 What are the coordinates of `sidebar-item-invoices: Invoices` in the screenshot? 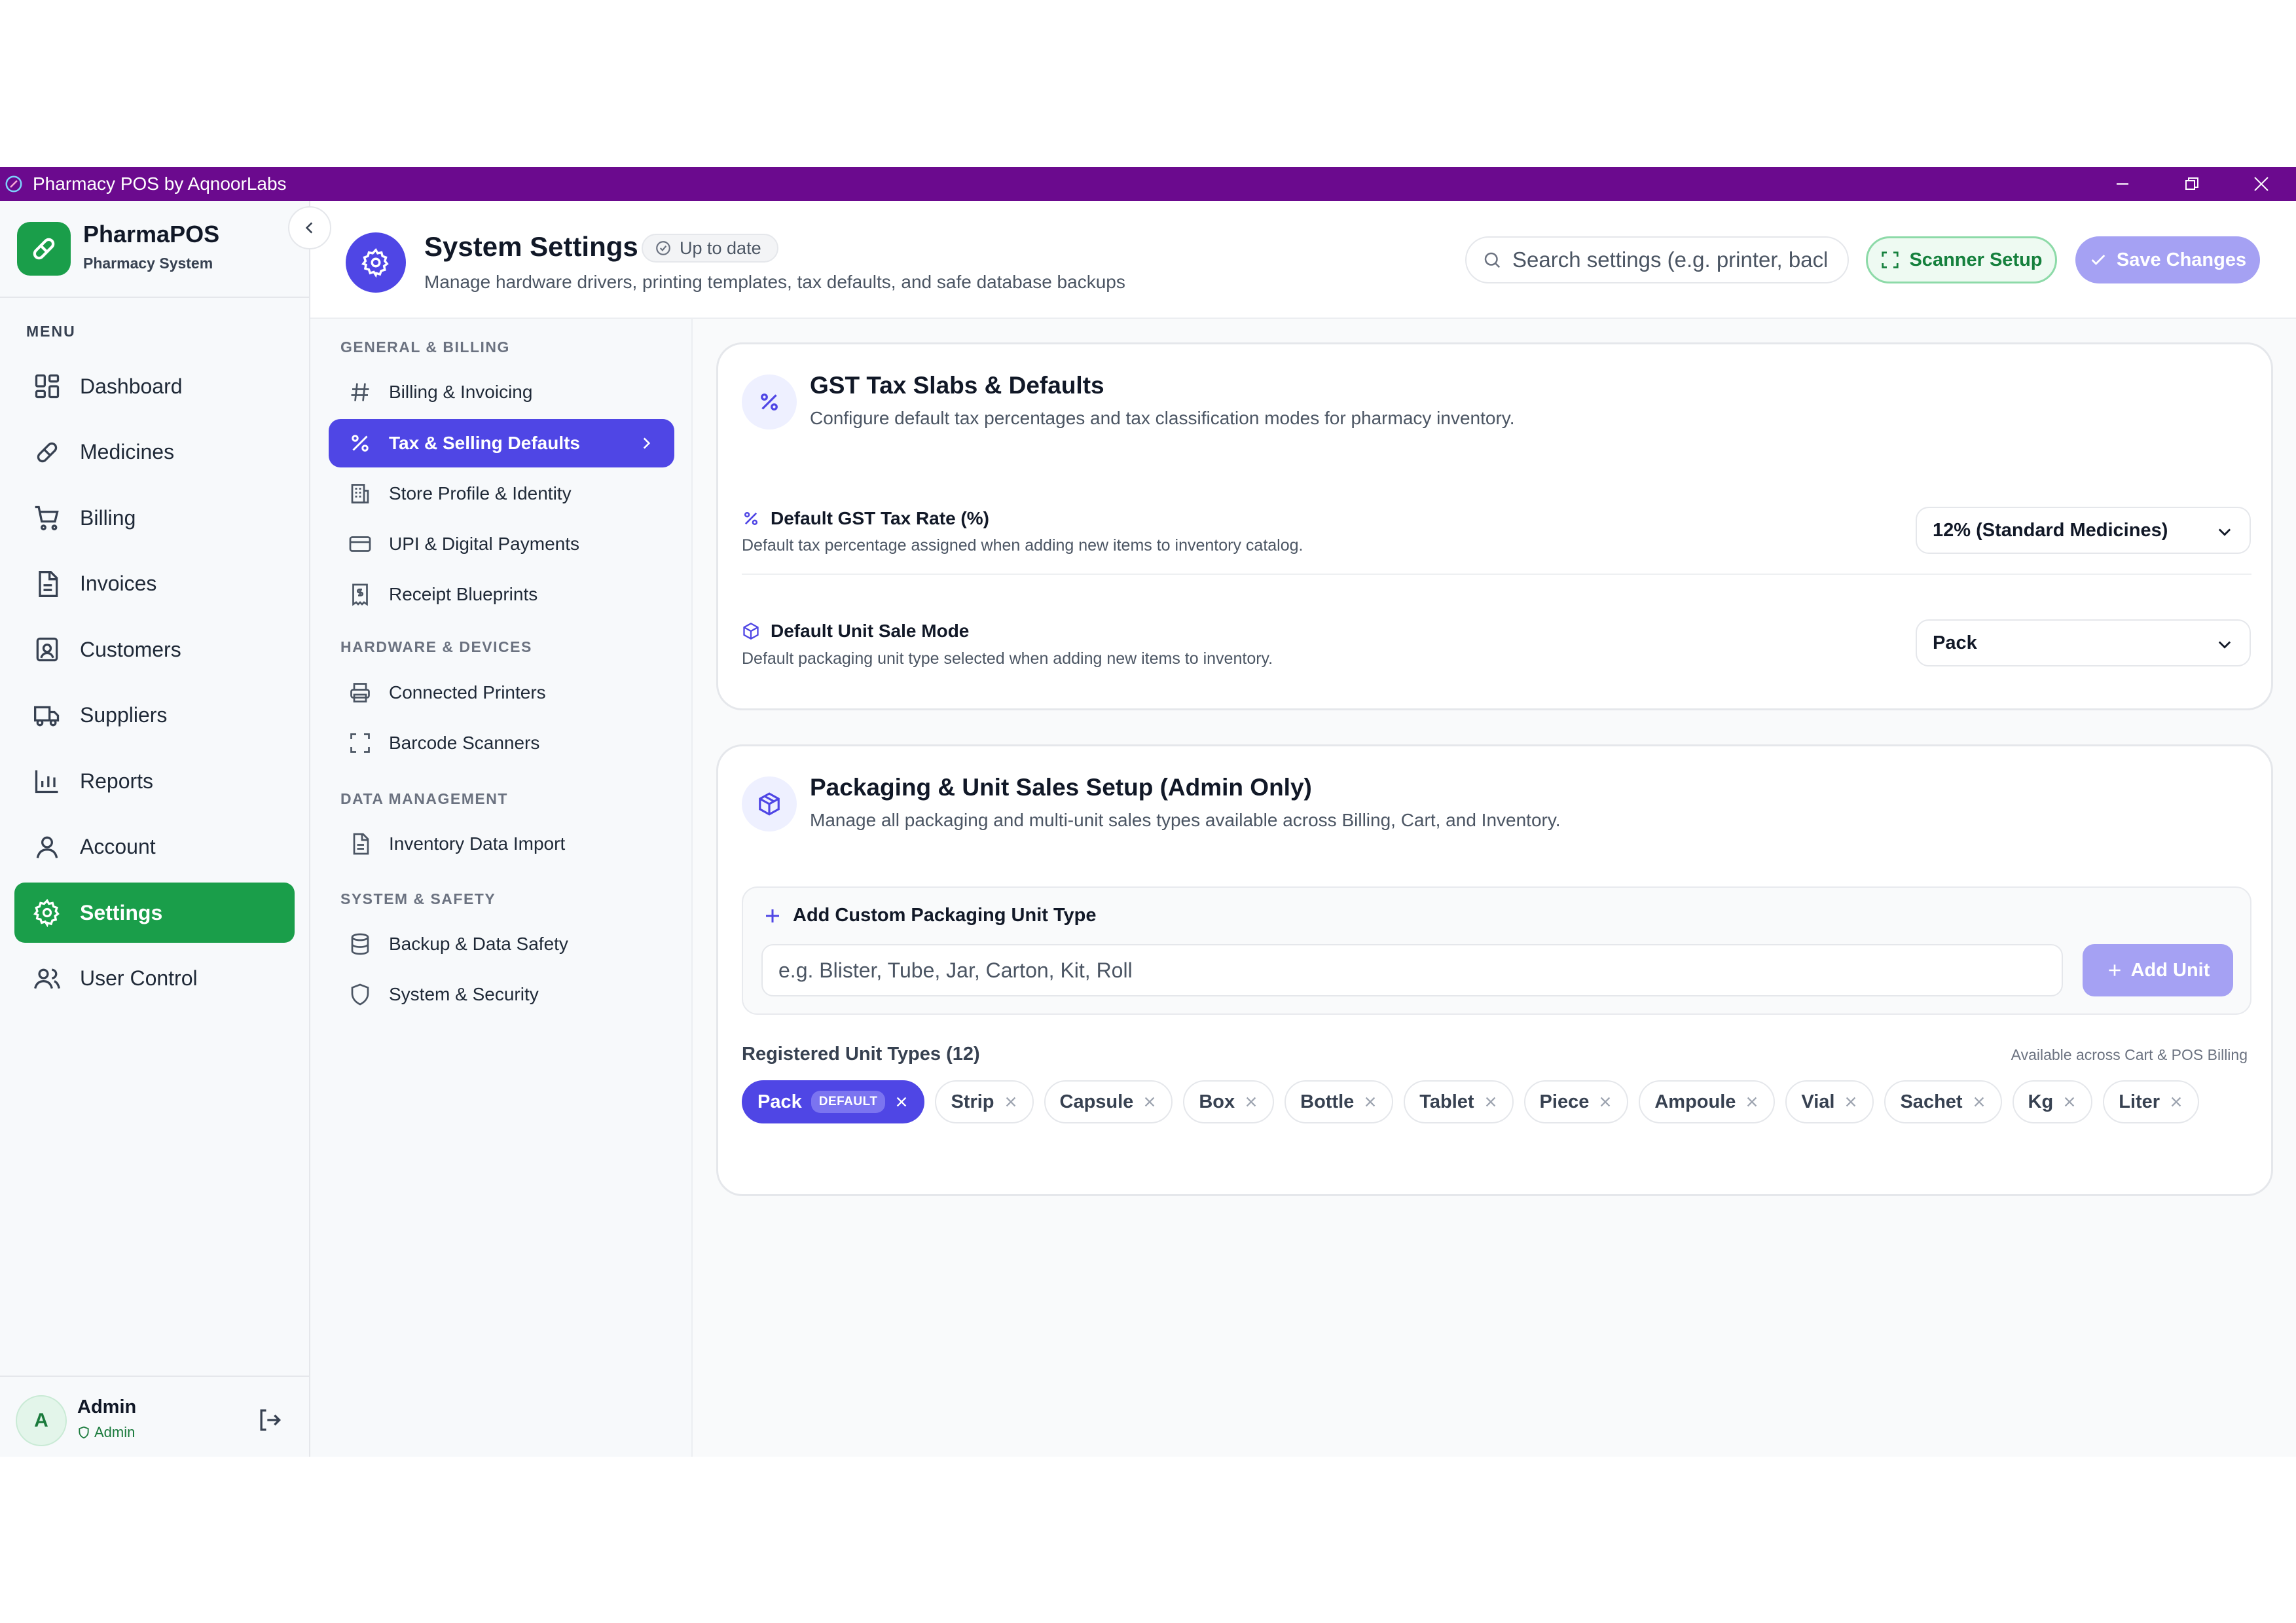 It's located at (154, 584).